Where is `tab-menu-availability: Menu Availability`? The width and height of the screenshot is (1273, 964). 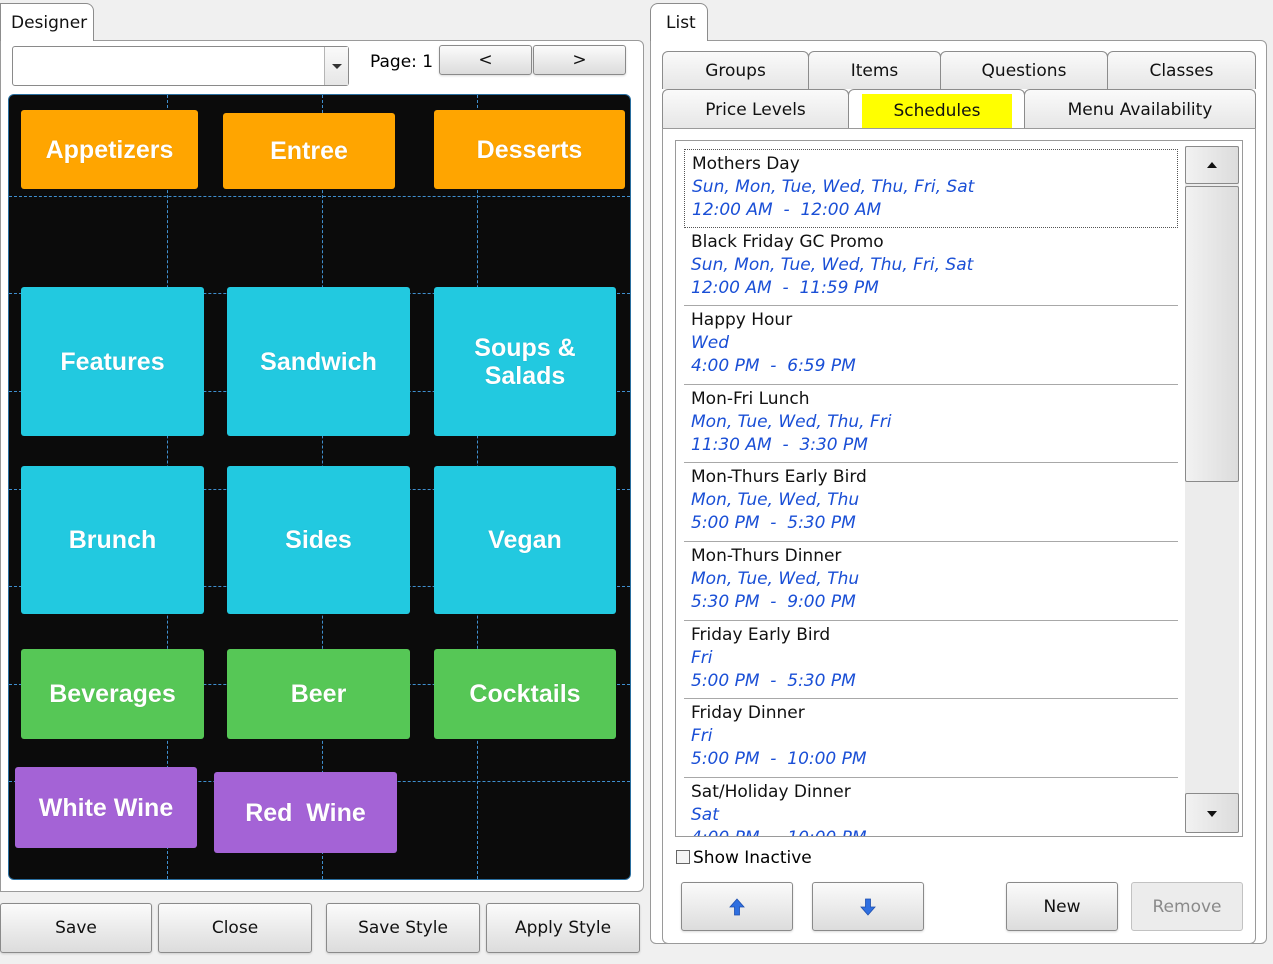 tab-menu-availability: Menu Availability is located at coordinates (1140, 109).